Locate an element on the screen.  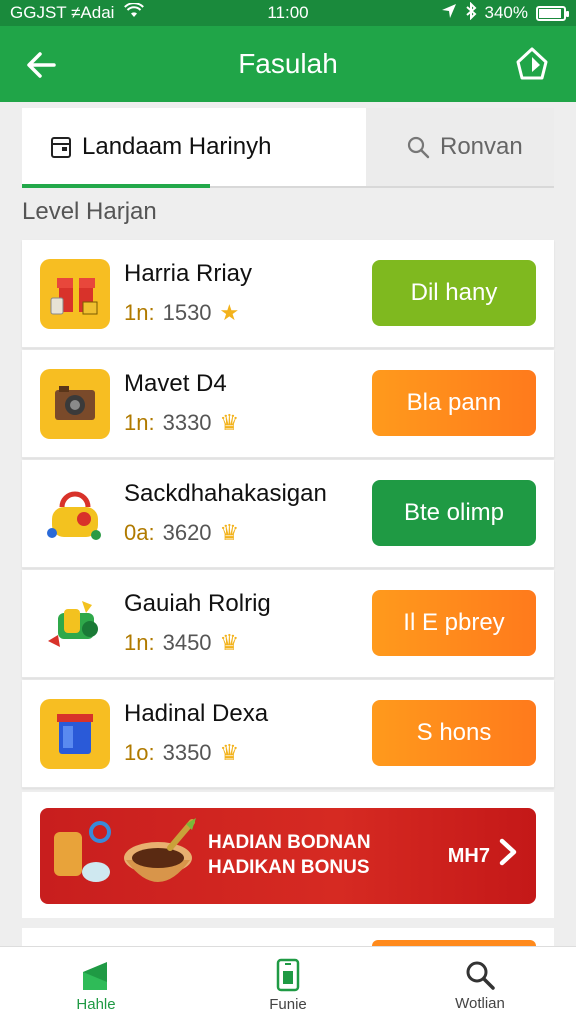
points-value: 3350 is located at coordinates (187, 752).